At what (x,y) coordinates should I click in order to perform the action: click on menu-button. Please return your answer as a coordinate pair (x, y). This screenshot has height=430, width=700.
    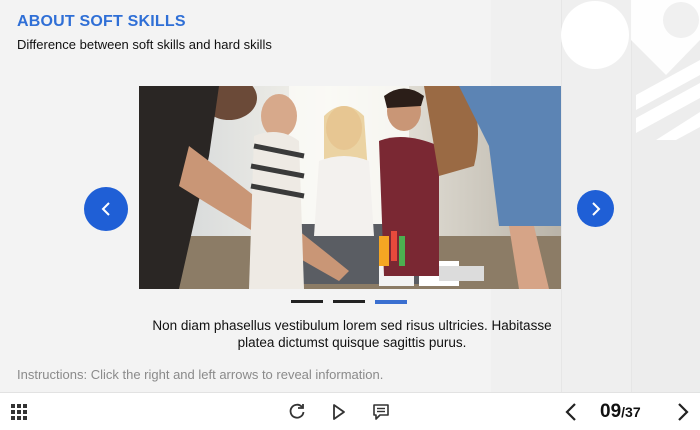
    Looking at the image, I should click on (19, 411).